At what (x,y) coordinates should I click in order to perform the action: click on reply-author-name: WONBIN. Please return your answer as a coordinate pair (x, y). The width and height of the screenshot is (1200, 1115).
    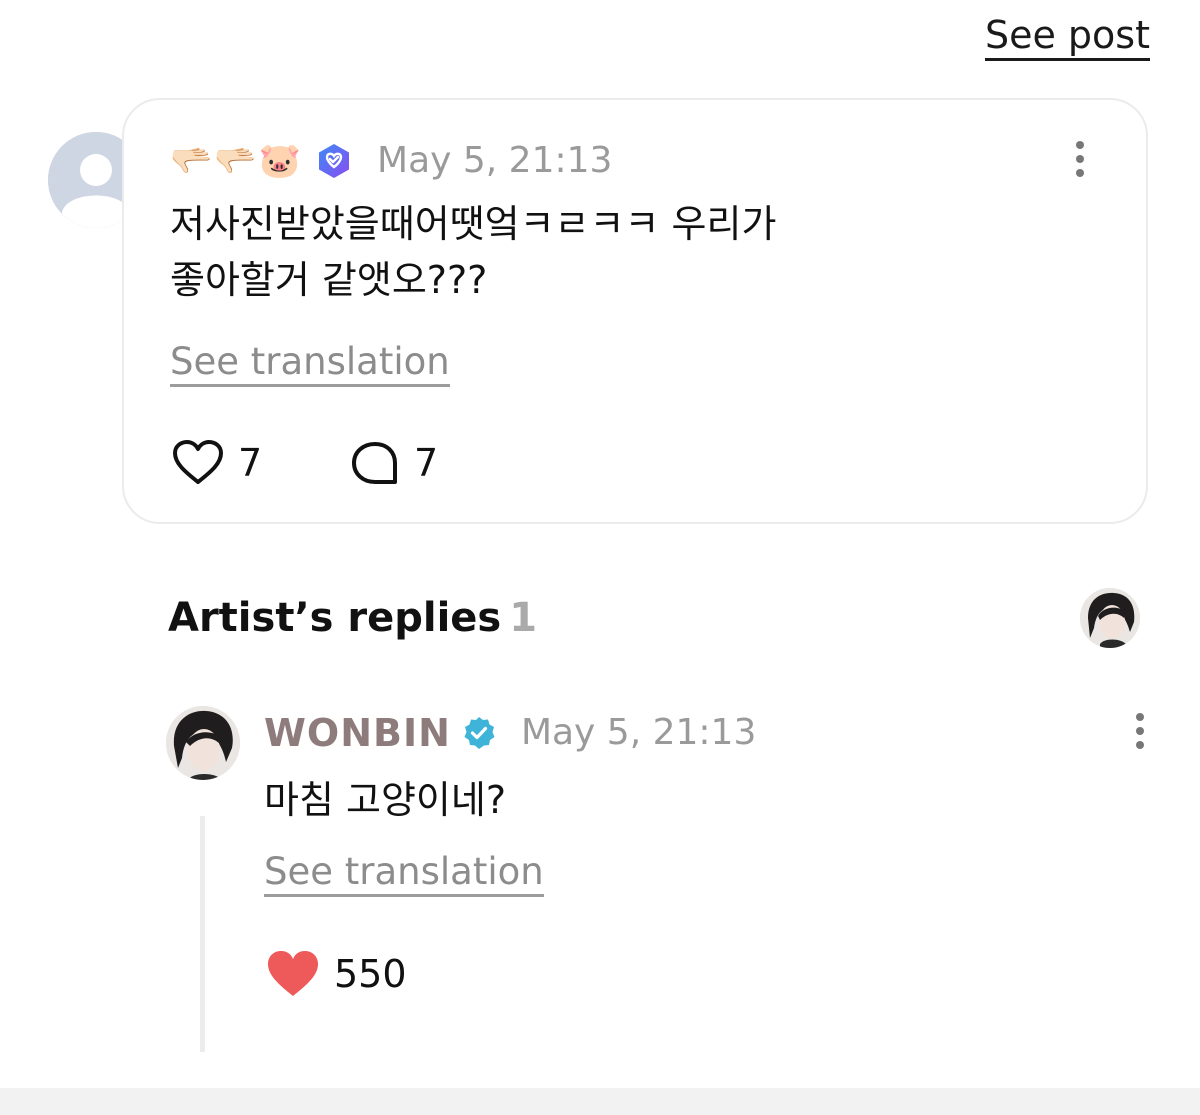
    Looking at the image, I should click on (357, 733).